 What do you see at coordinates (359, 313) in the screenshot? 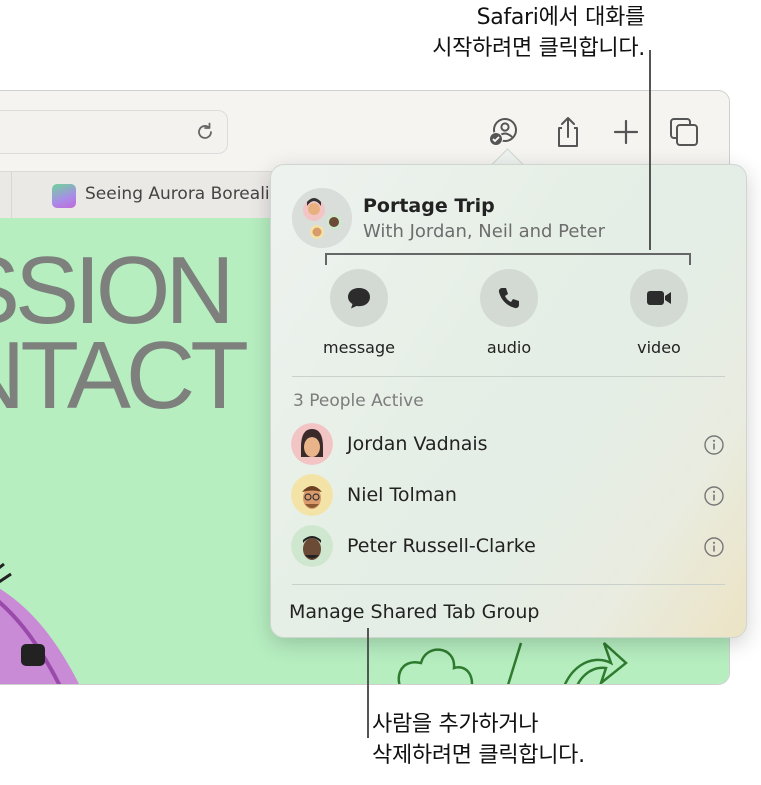
I see `message-button: message` at bounding box center [359, 313].